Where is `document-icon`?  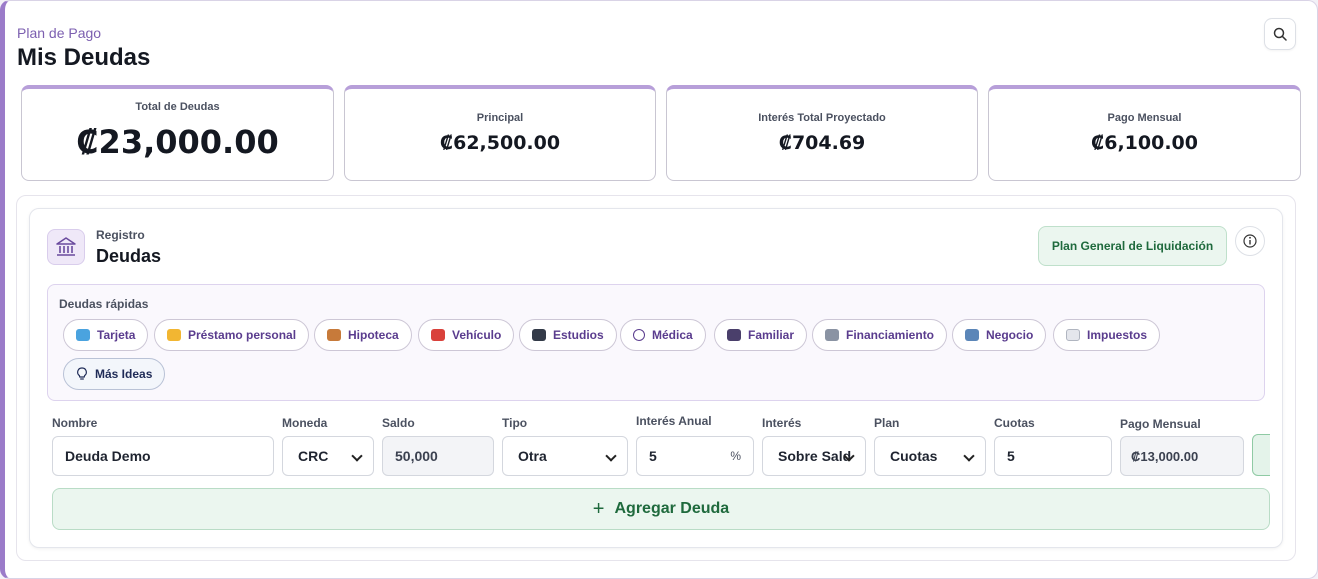 document-icon is located at coordinates (1073, 335).